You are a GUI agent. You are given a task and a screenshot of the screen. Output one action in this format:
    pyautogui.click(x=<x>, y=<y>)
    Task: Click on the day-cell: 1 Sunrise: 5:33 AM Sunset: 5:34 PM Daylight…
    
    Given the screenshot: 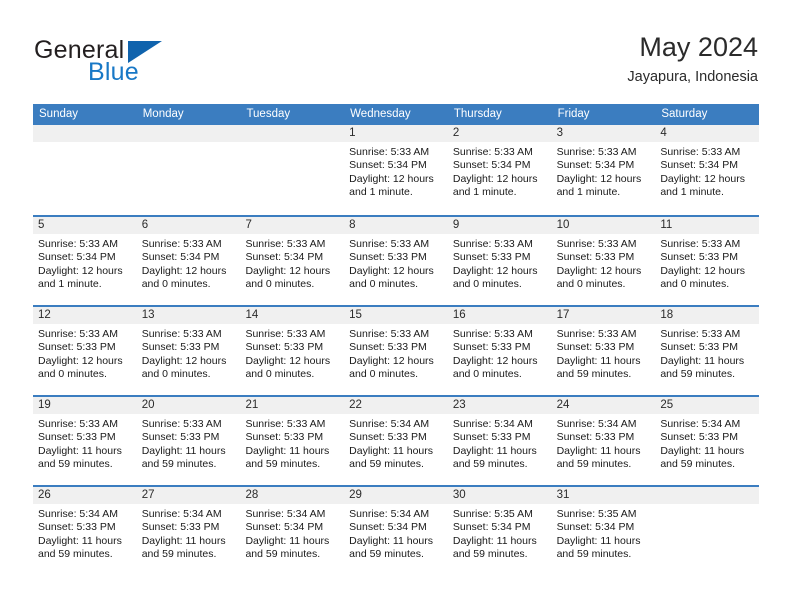 What is the action you would take?
    pyautogui.click(x=396, y=170)
    